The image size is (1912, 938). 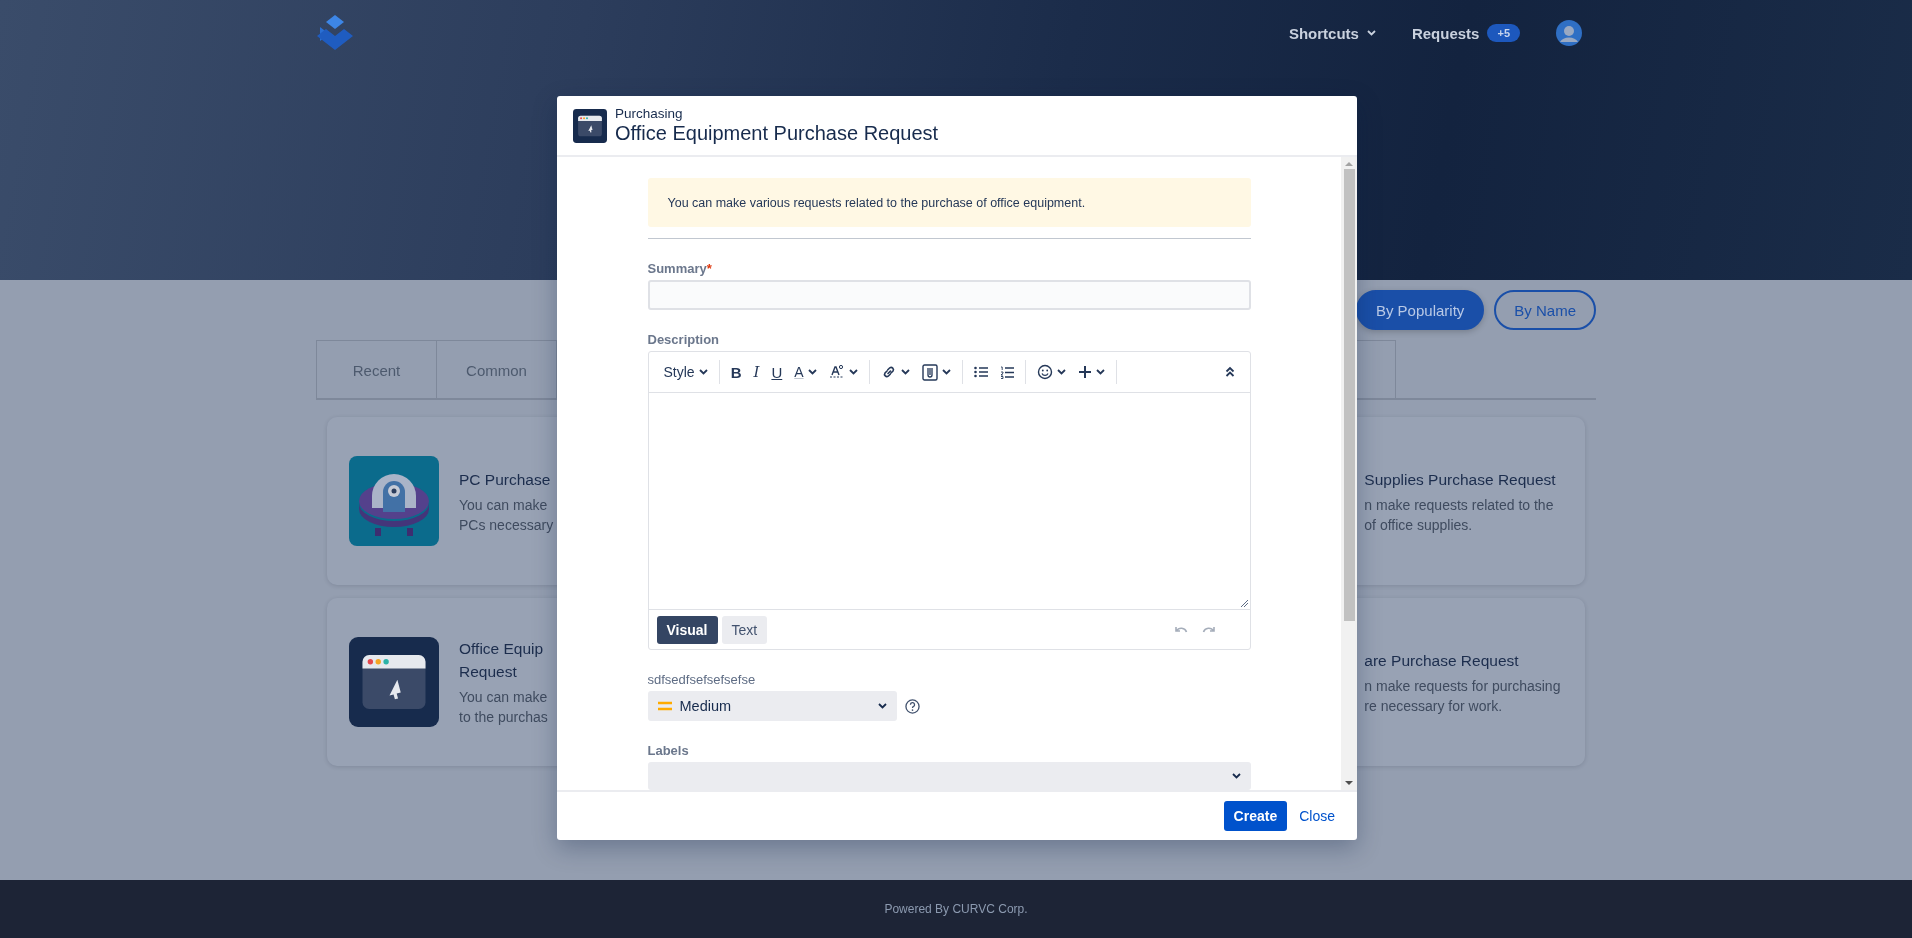 What do you see at coordinates (668, 750) in the screenshot?
I see `field-label: Labels` at bounding box center [668, 750].